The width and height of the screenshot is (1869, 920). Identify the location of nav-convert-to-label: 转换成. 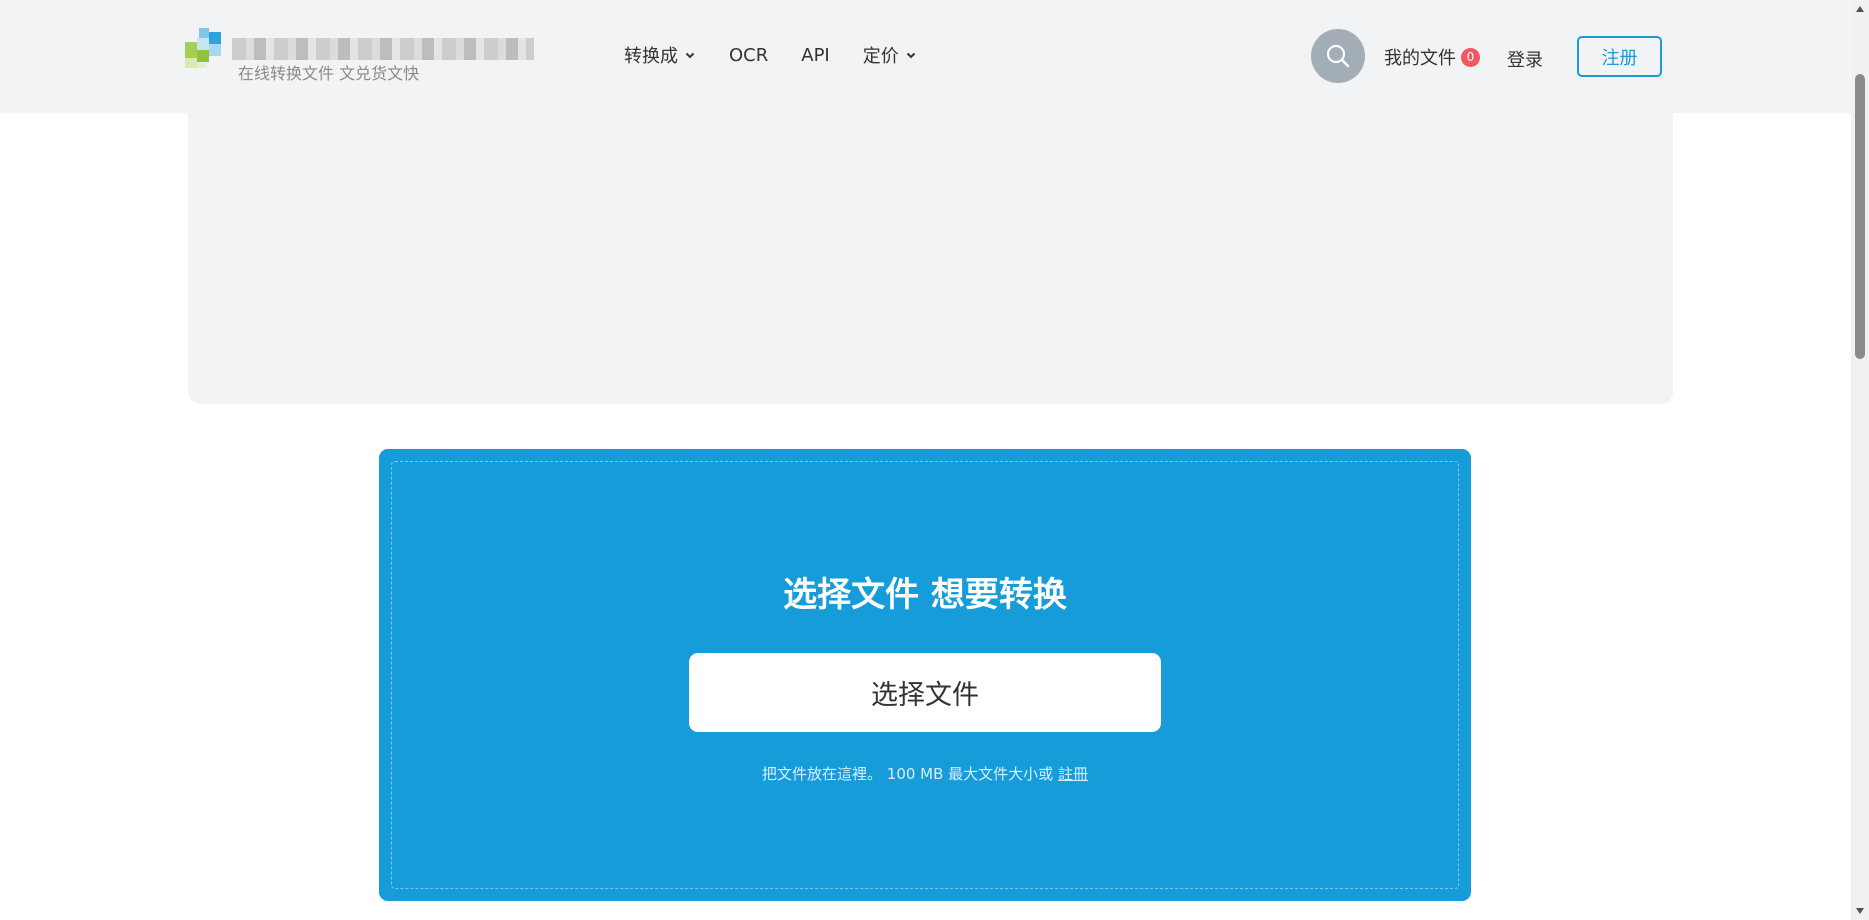
(651, 56).